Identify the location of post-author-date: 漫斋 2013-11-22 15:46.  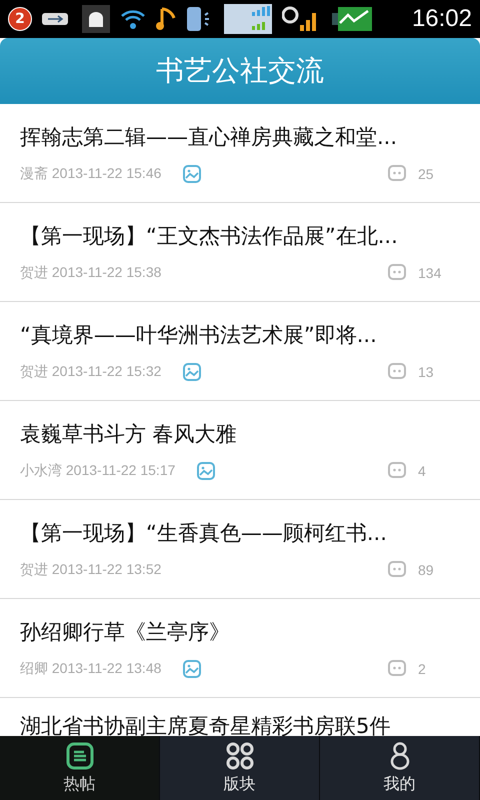
(91, 174).